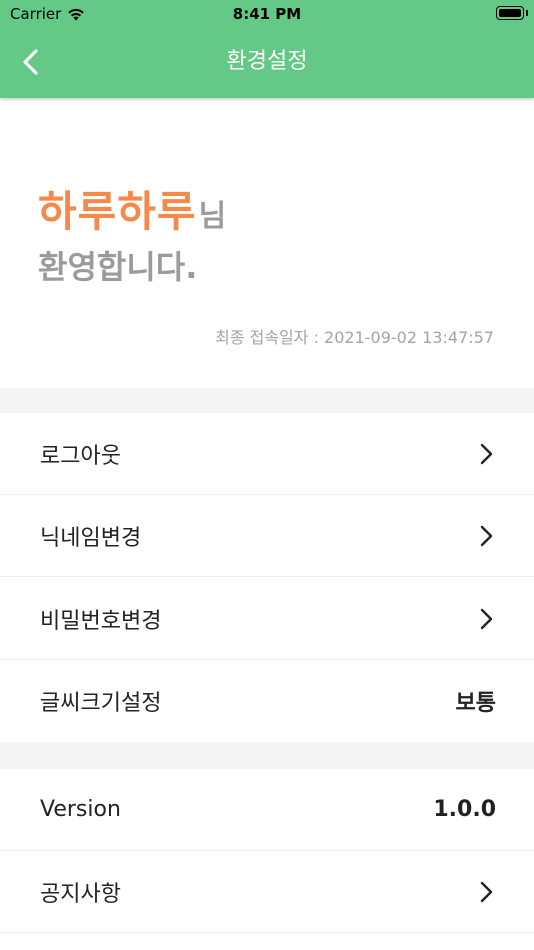 The image size is (534, 950). I want to click on change-password-row: 비밀번호변경, so click(267, 619).